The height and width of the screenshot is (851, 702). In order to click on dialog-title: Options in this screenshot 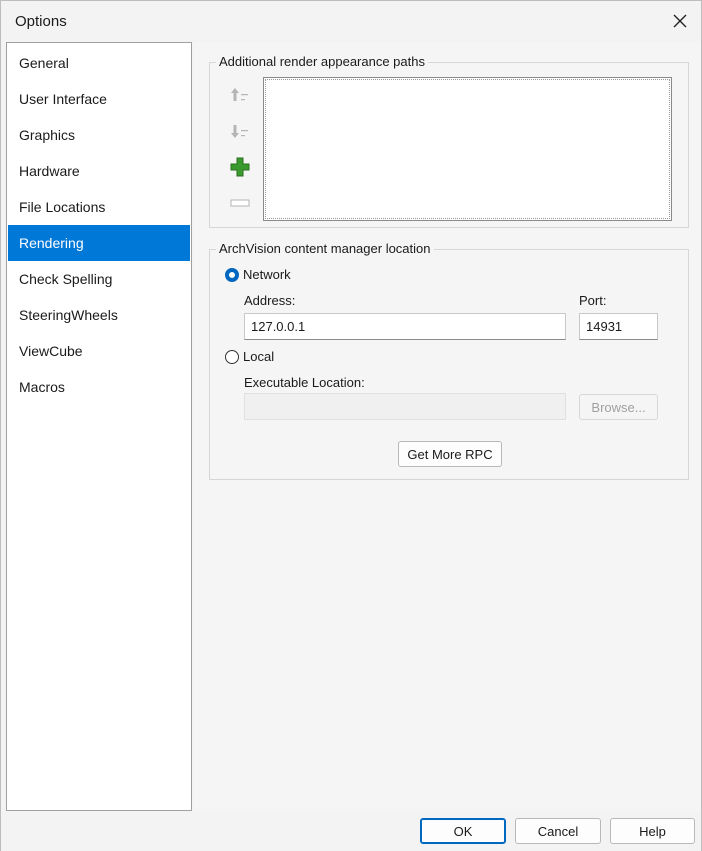, I will do `click(41, 21)`.